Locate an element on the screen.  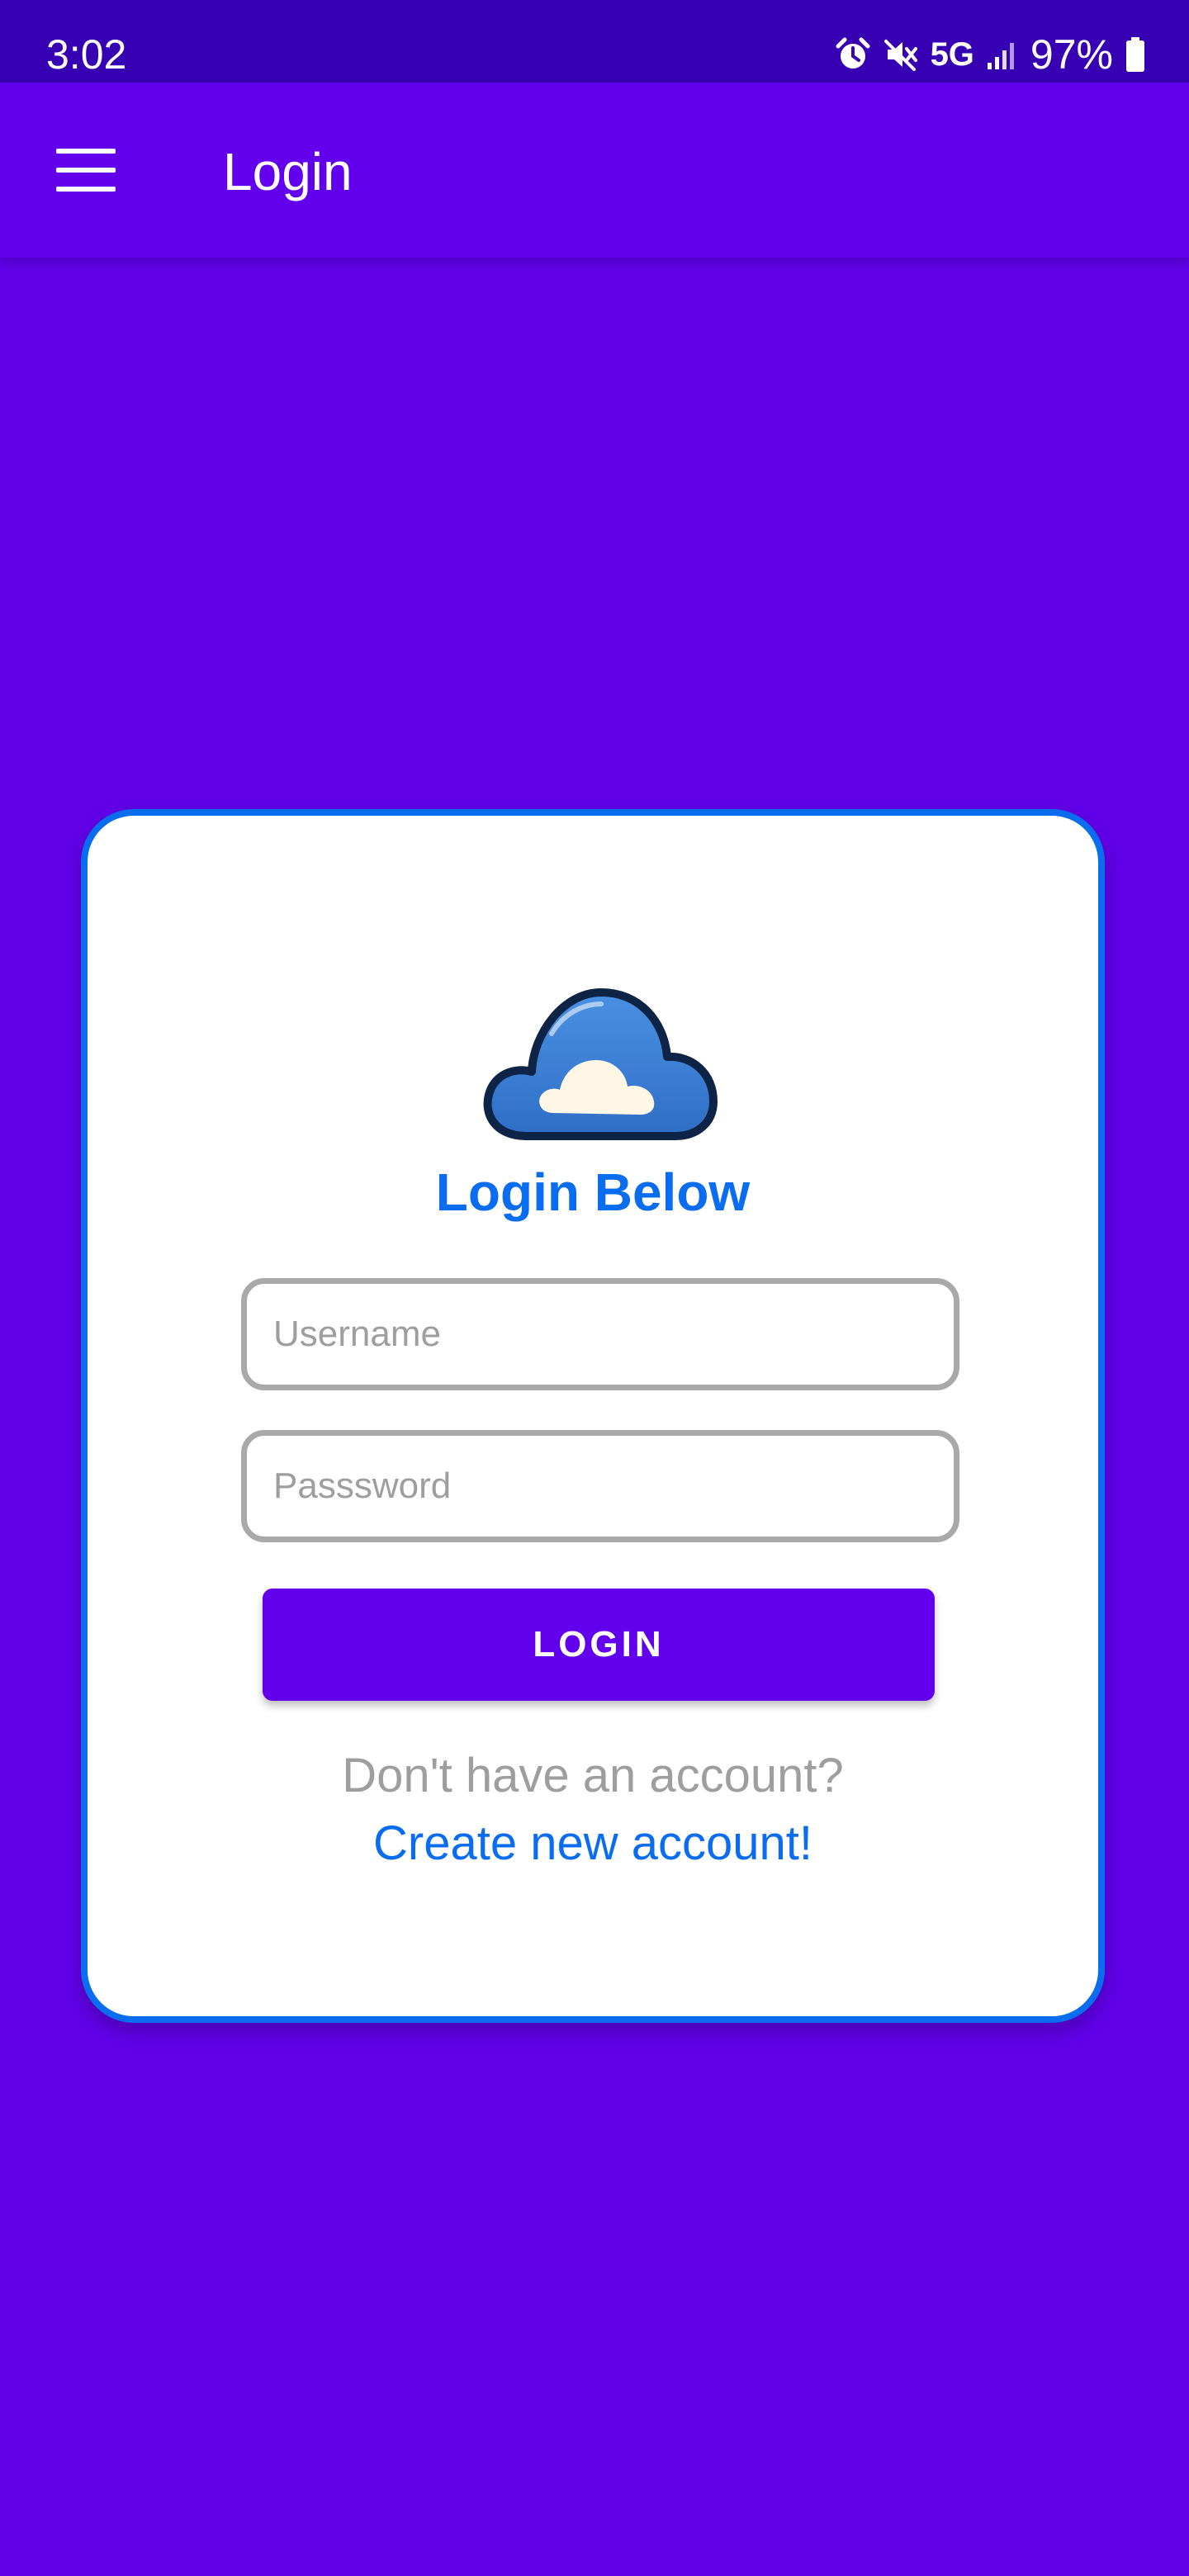
status-icons: 5G 97% is located at coordinates (990, 54).